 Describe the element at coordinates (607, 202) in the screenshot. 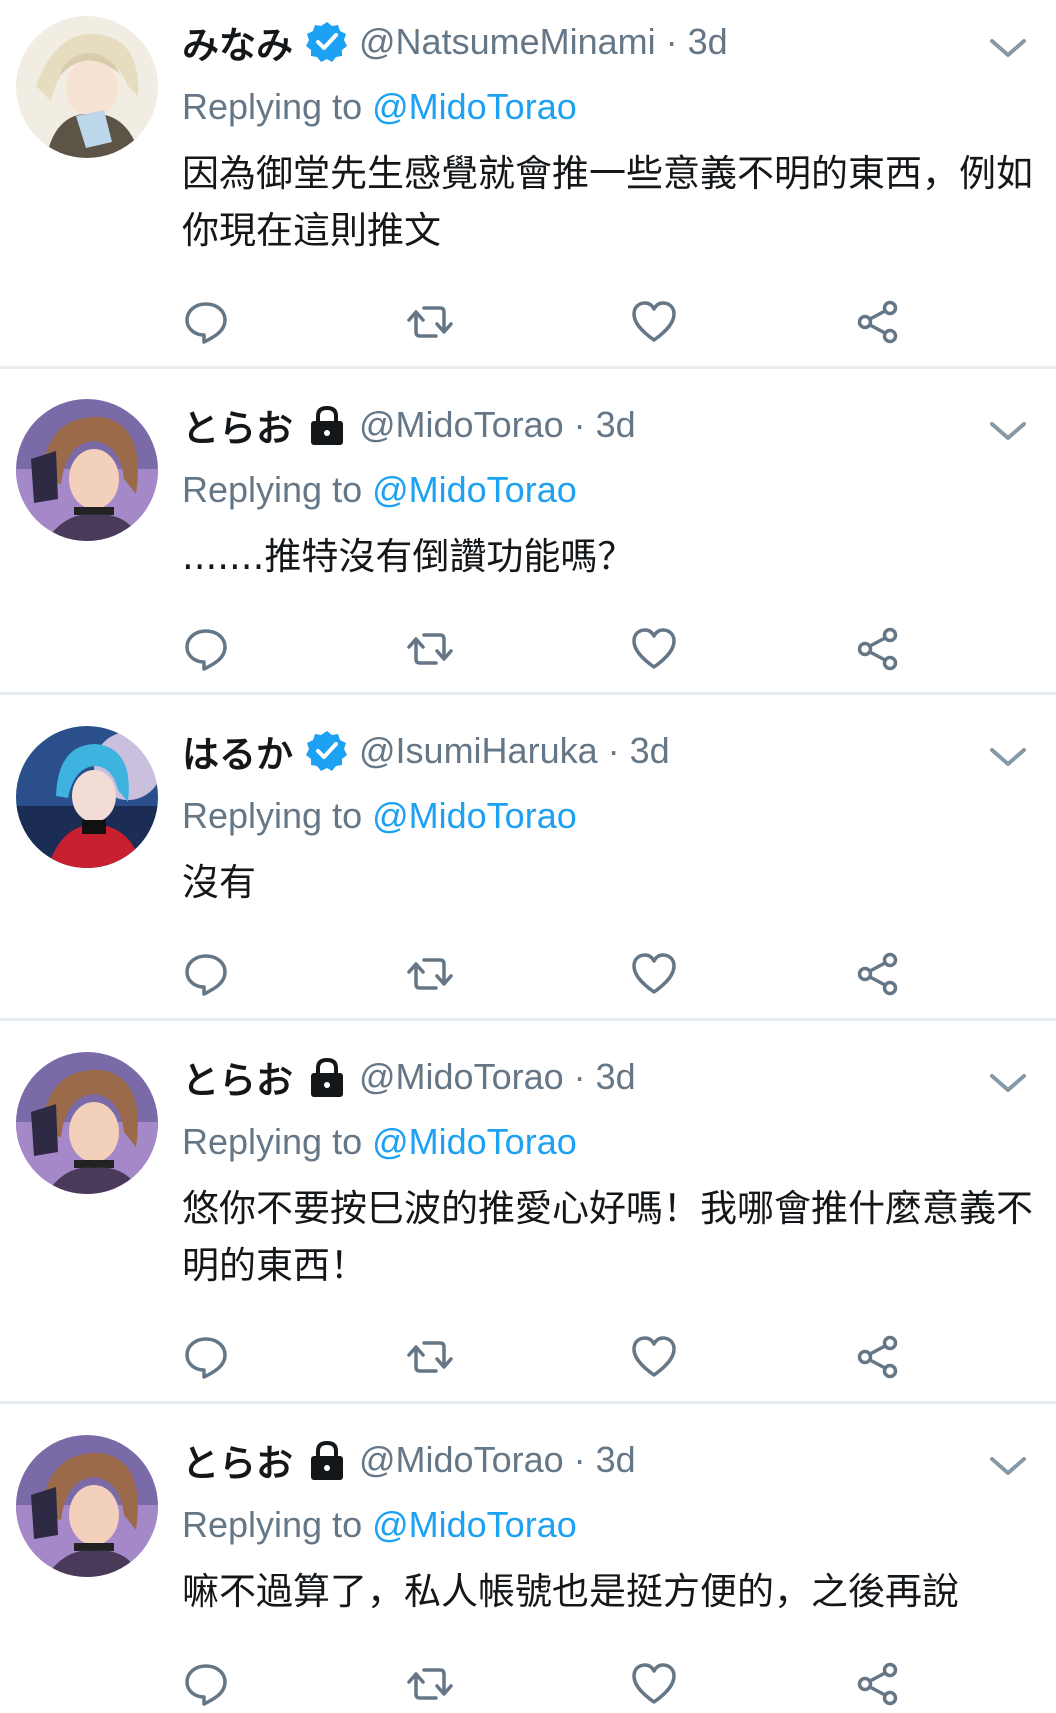

I see `tweet-text: 因為御堂先生感覺就會推一些意義不明的東西，例如你現在這則推文` at that location.